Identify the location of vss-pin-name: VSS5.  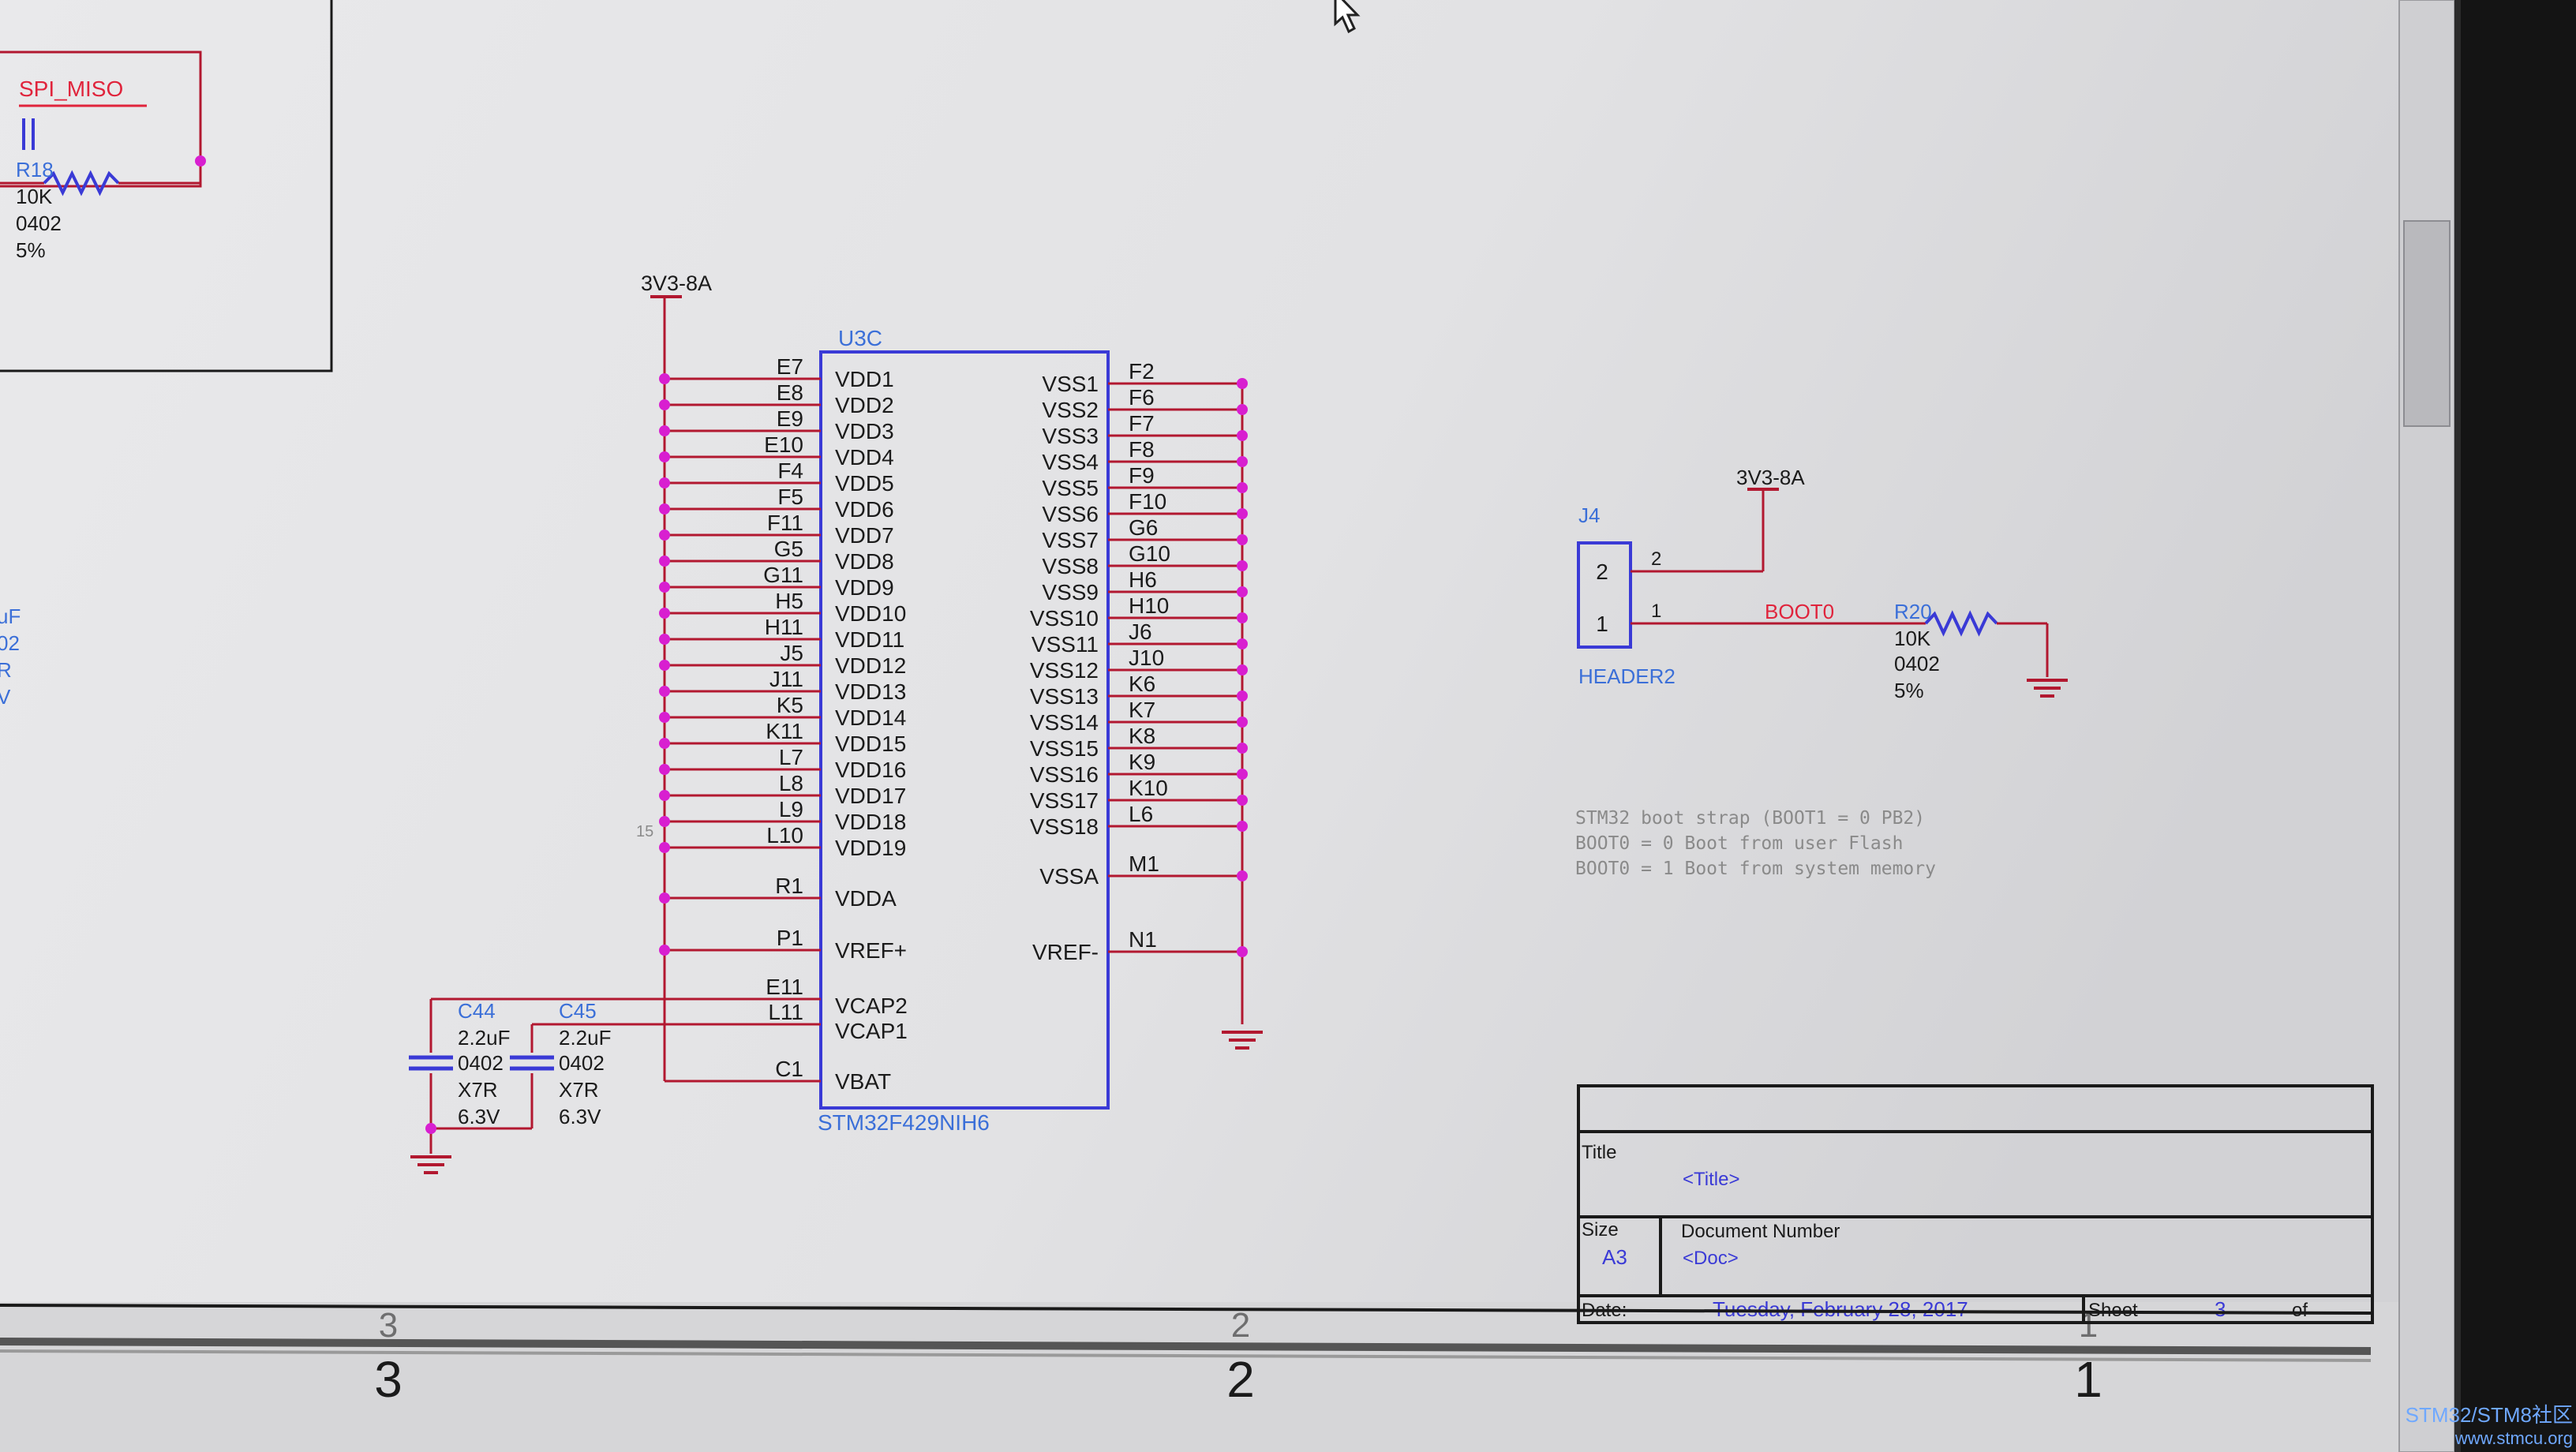
(1070, 488).